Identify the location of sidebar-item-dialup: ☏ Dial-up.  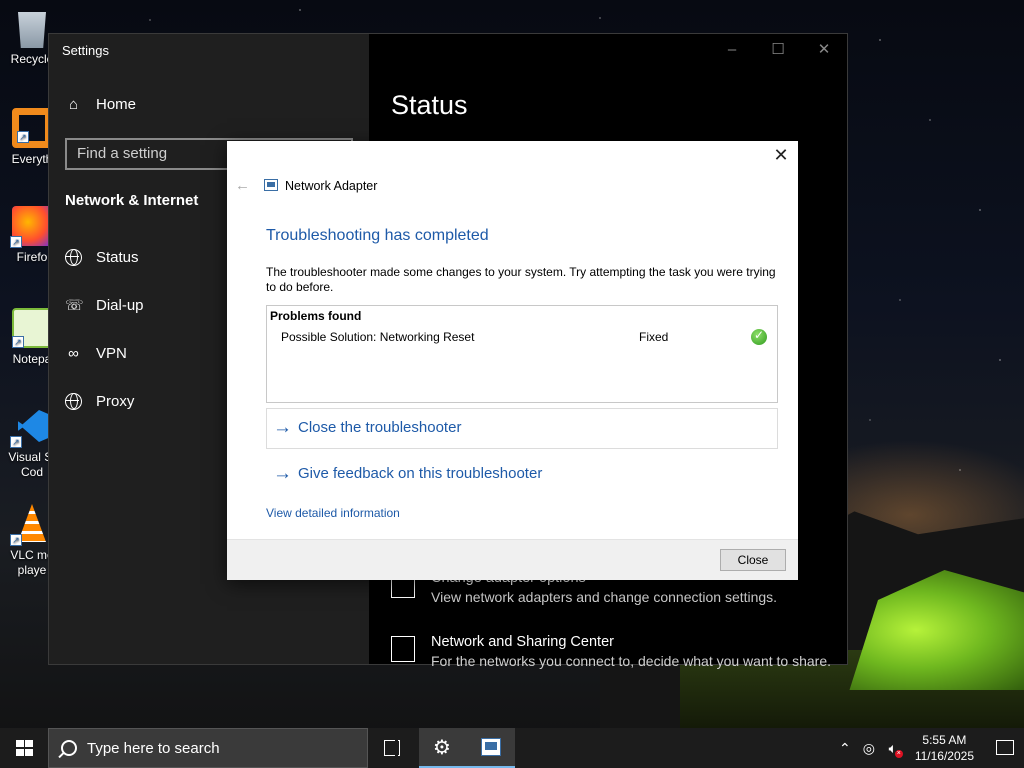
(104, 305).